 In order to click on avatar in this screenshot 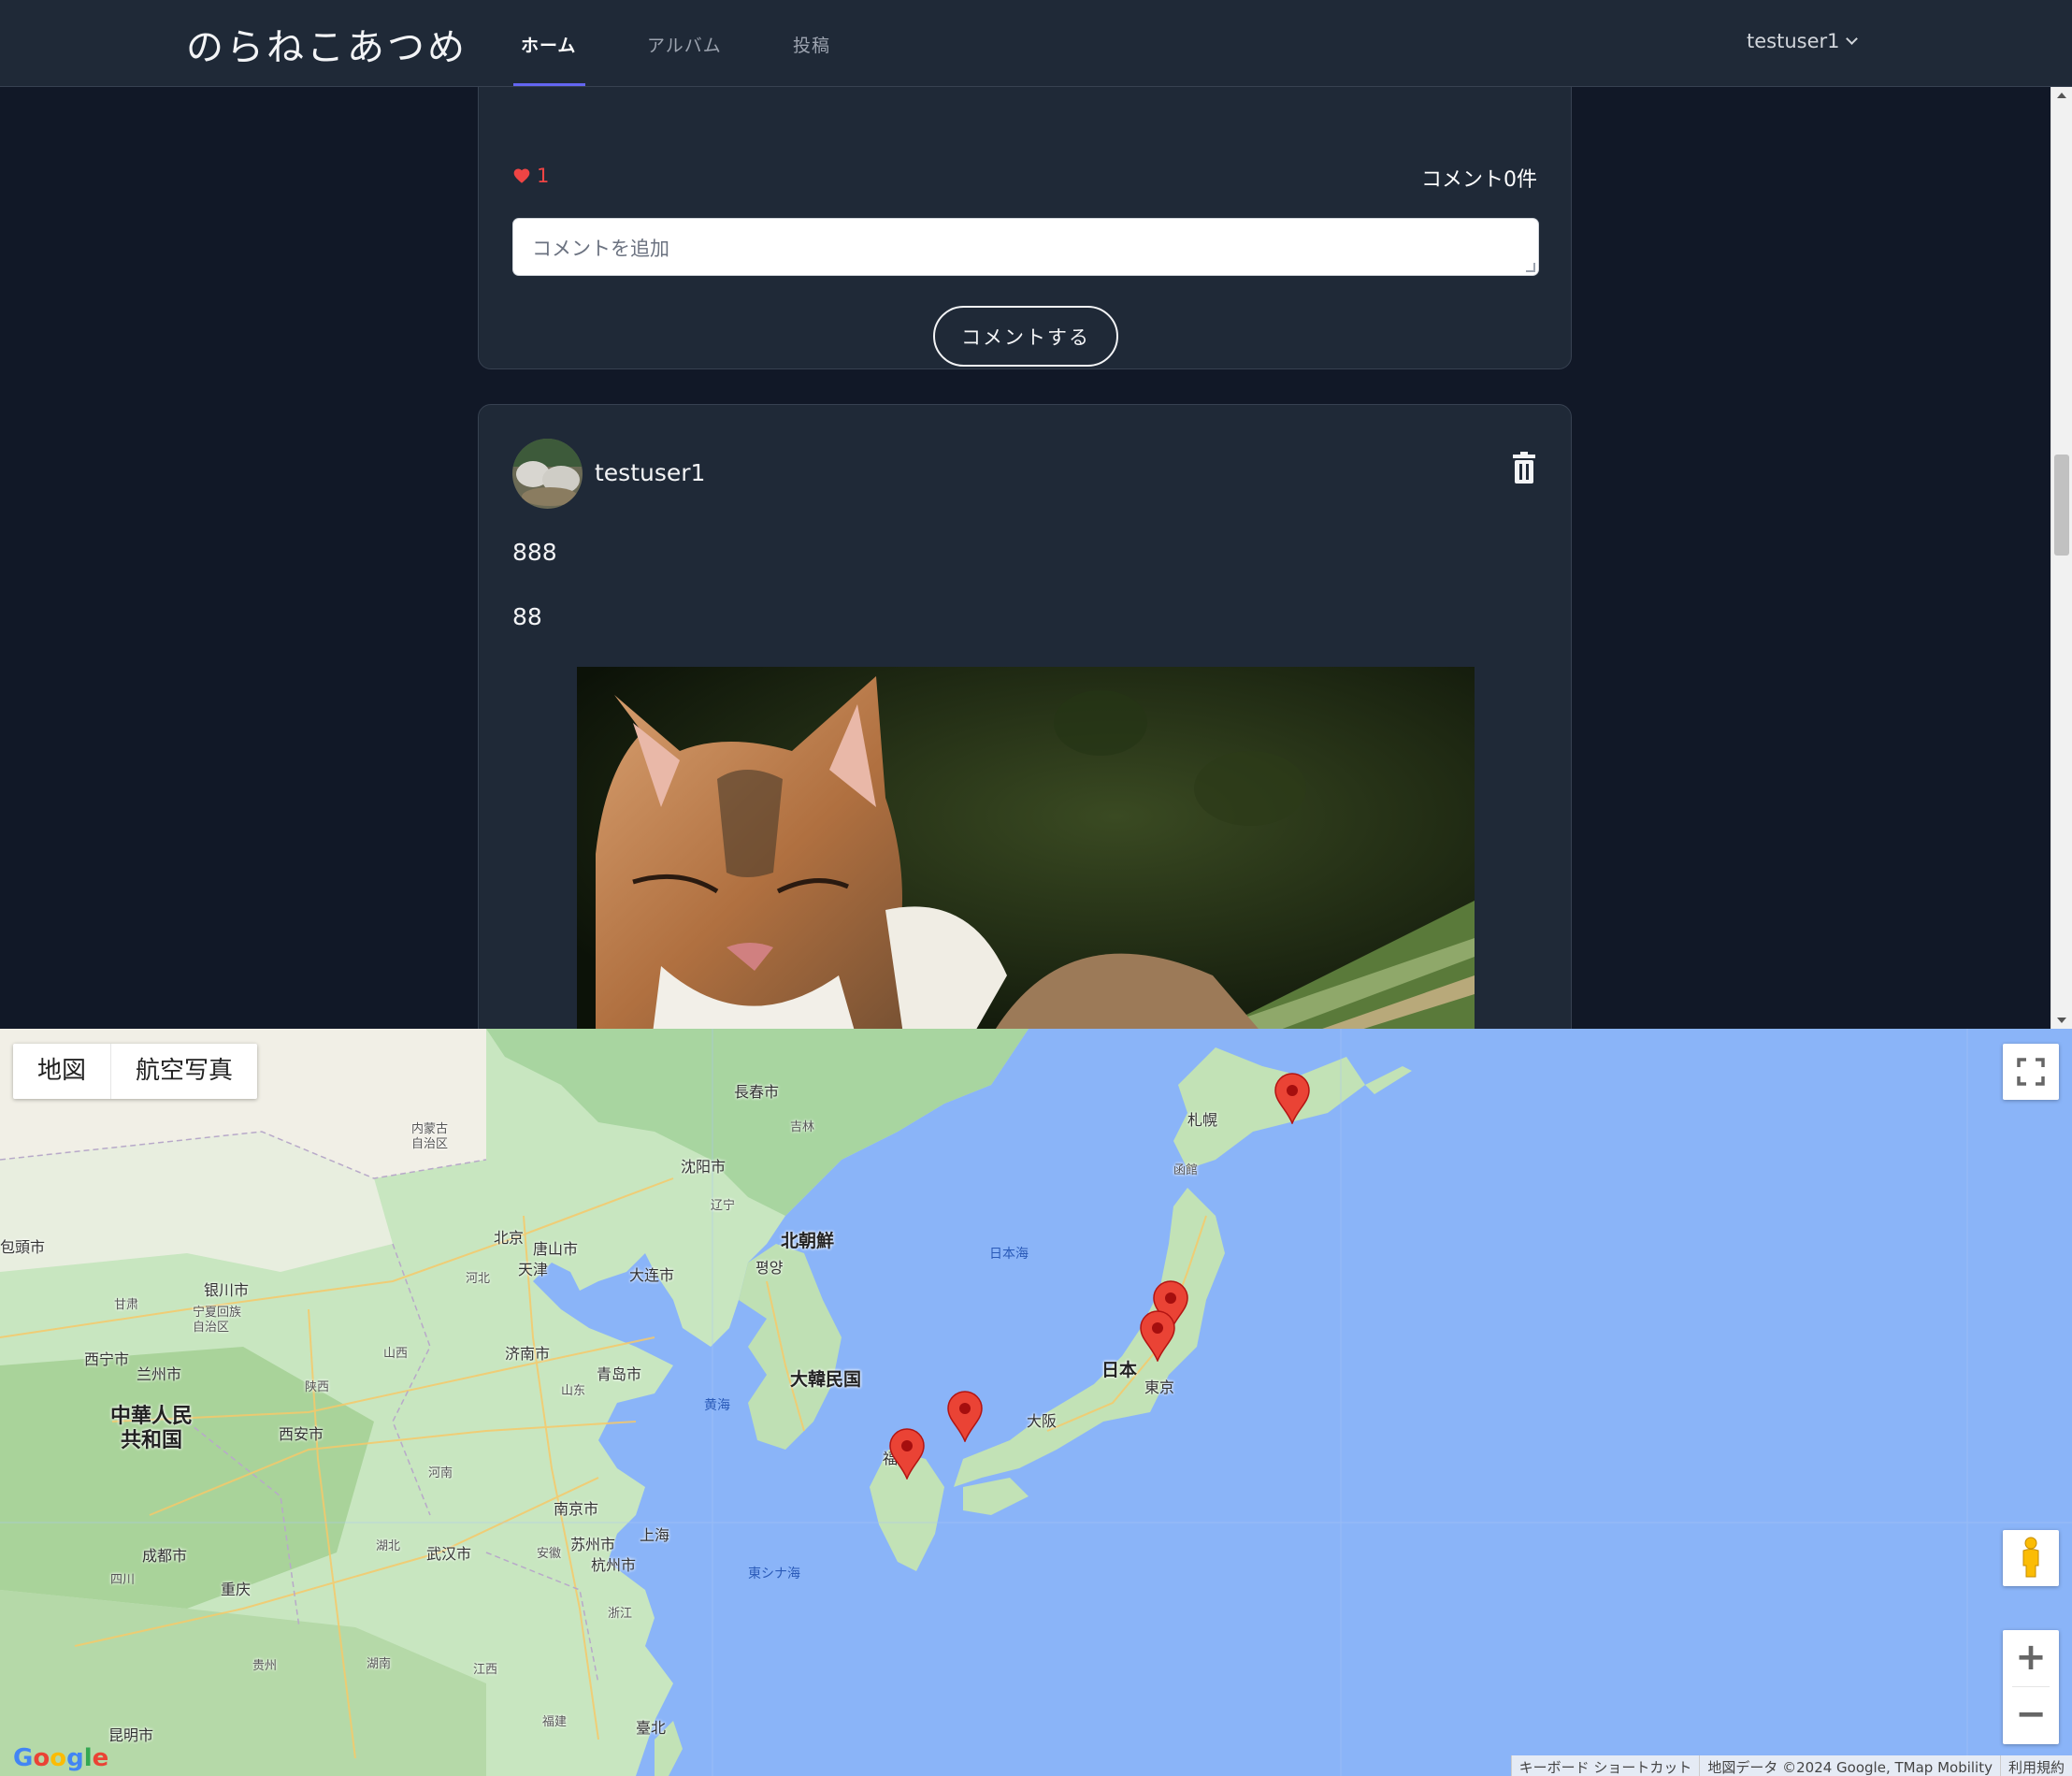, I will do `click(547, 474)`.